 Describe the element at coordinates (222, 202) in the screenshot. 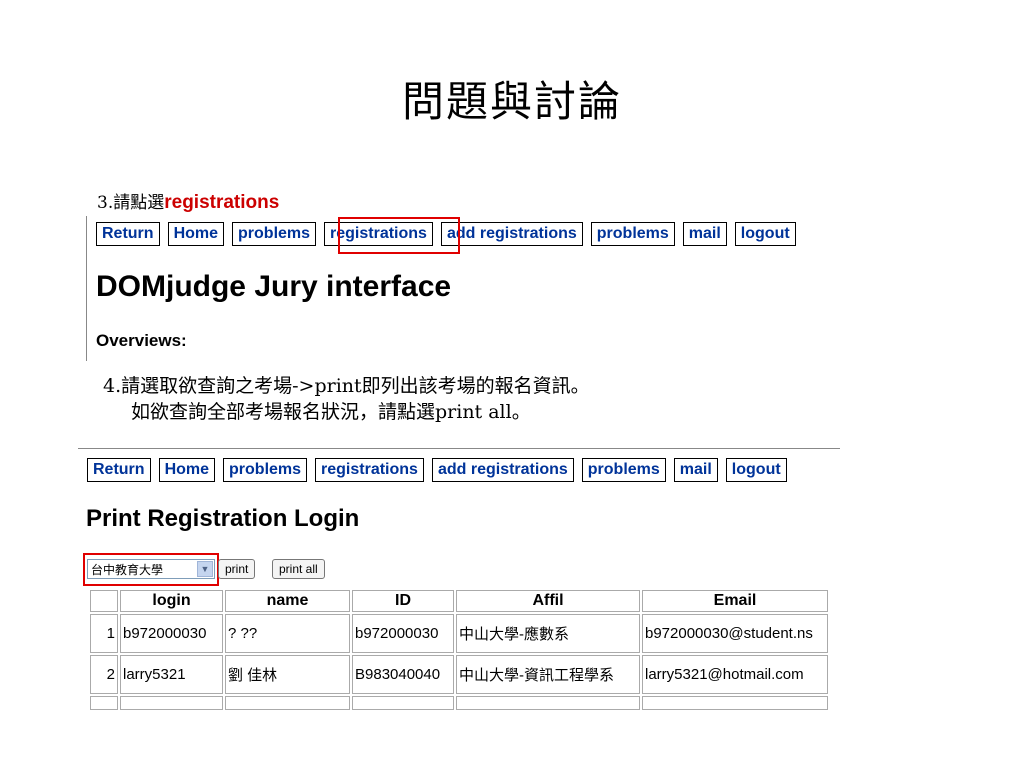

I see `step3-highlight: registrations` at that location.